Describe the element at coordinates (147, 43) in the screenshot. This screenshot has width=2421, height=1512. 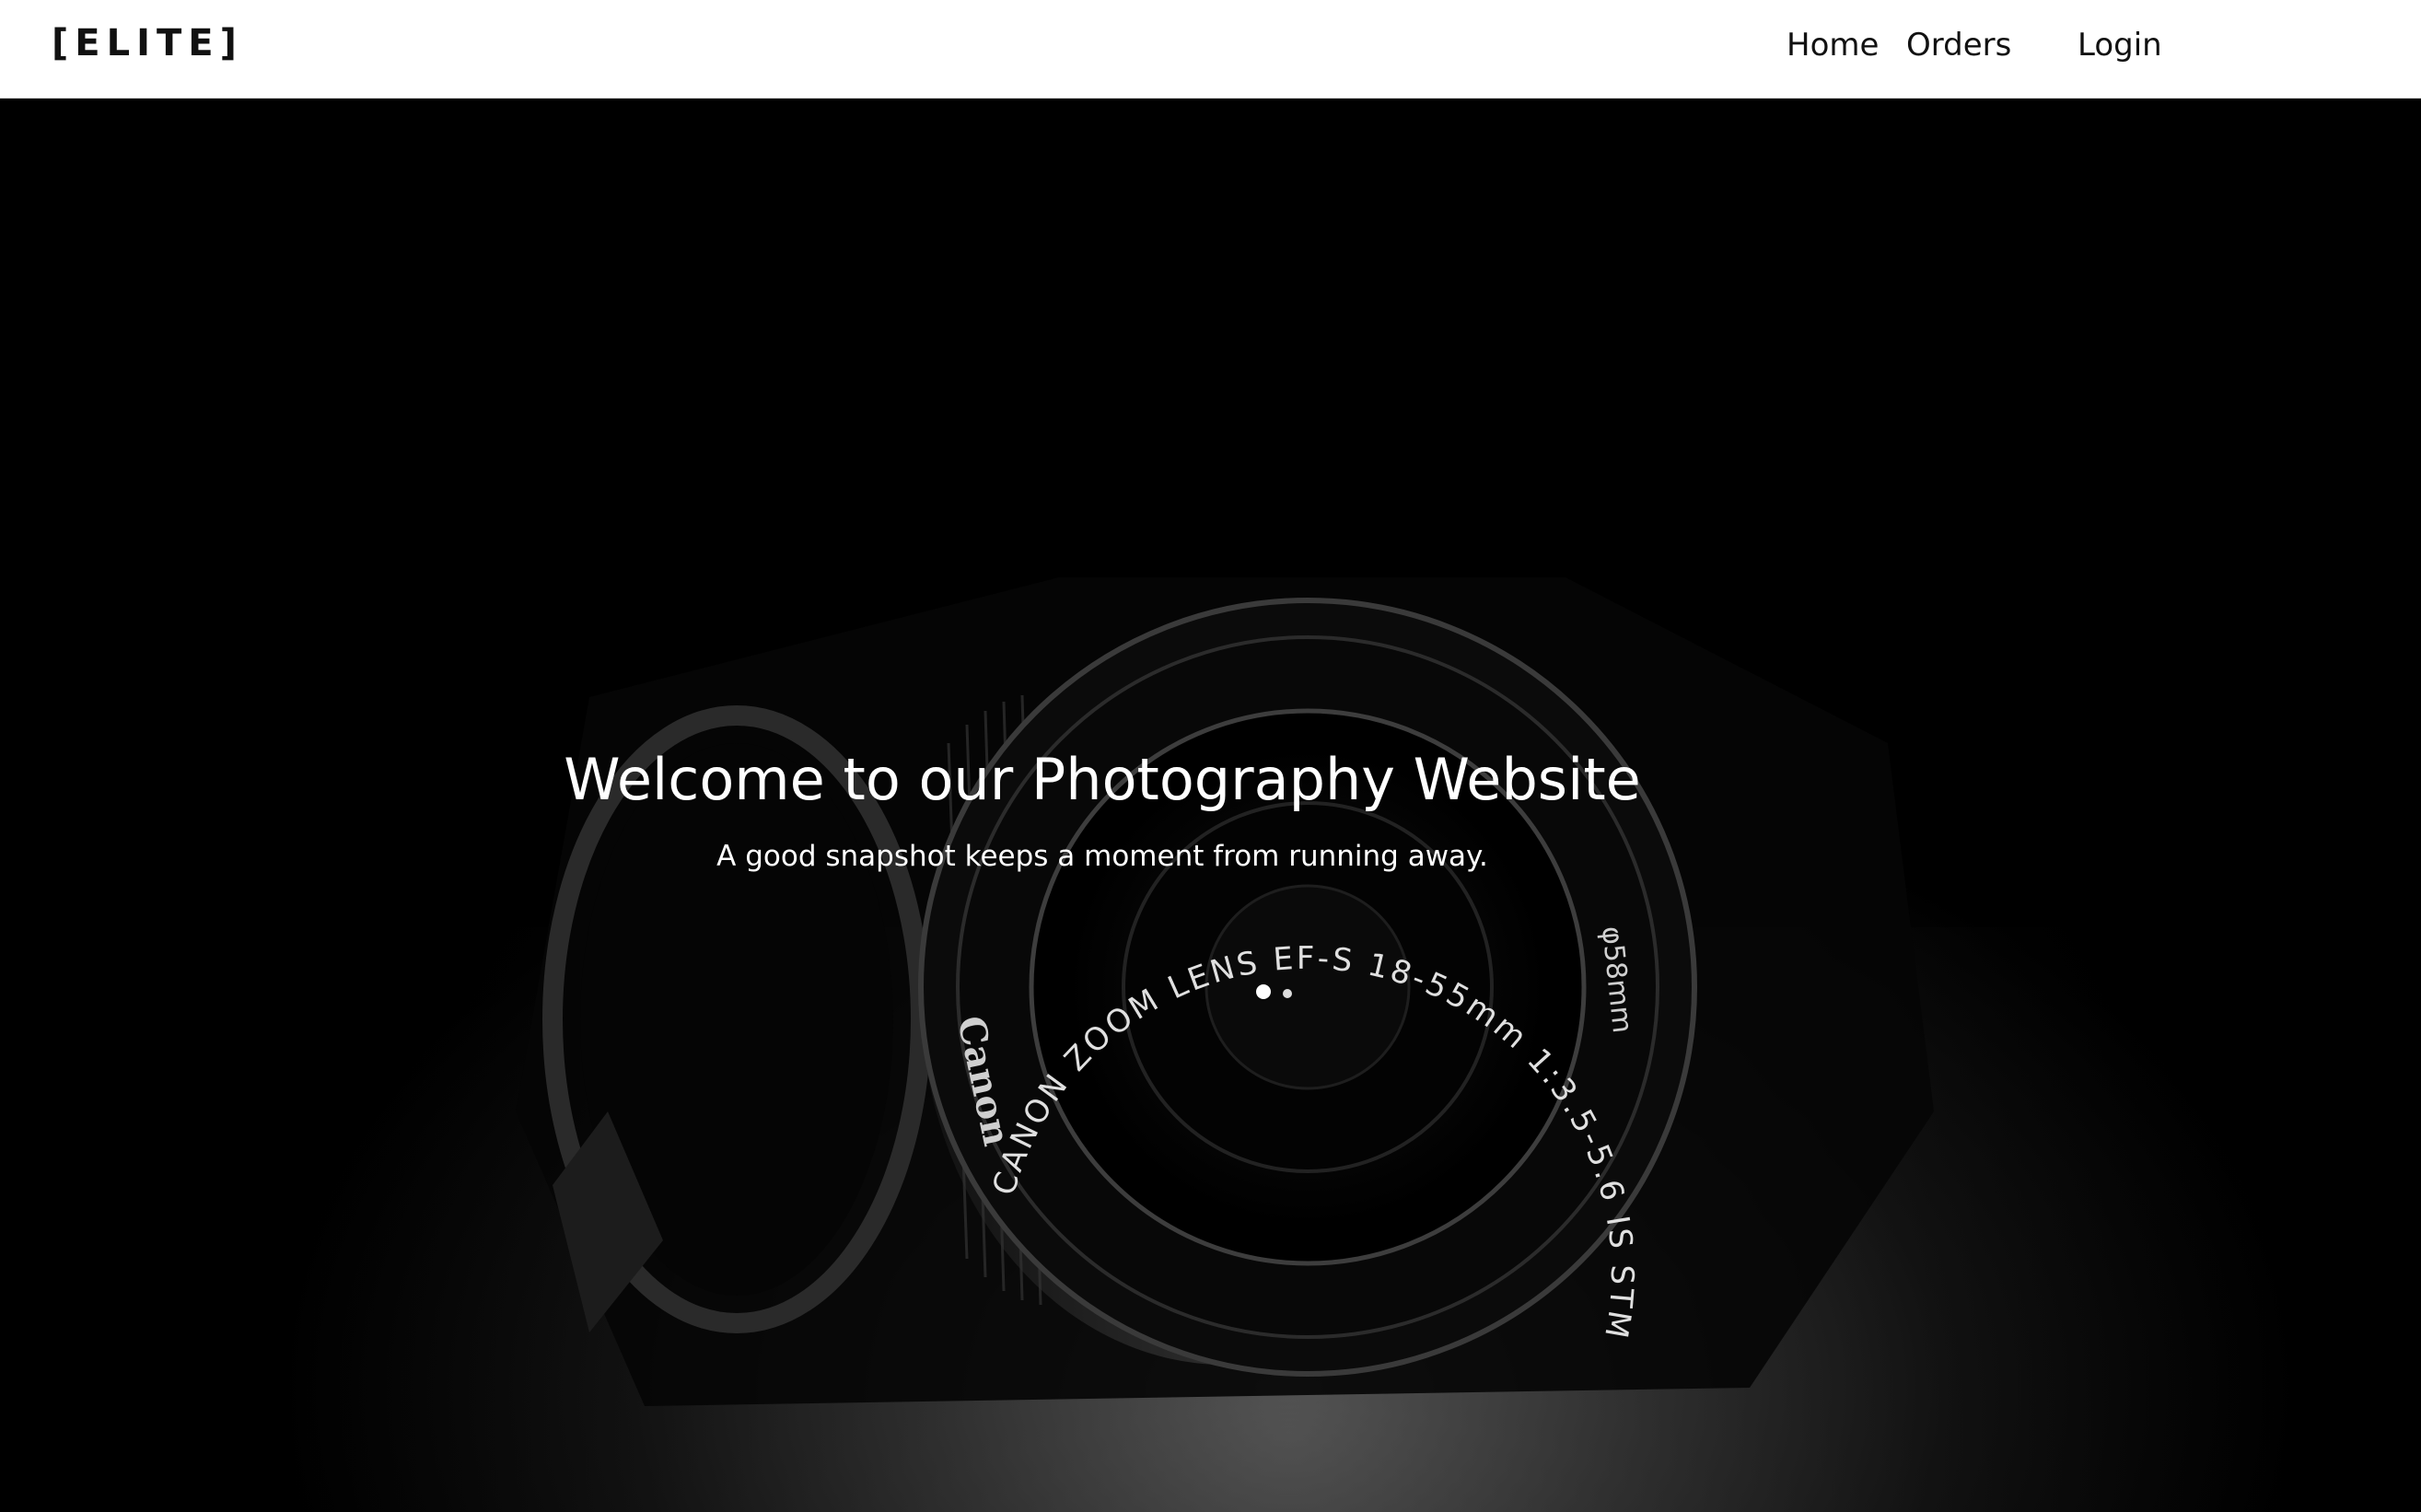
I see `brand-logo: [ELITE]` at that location.